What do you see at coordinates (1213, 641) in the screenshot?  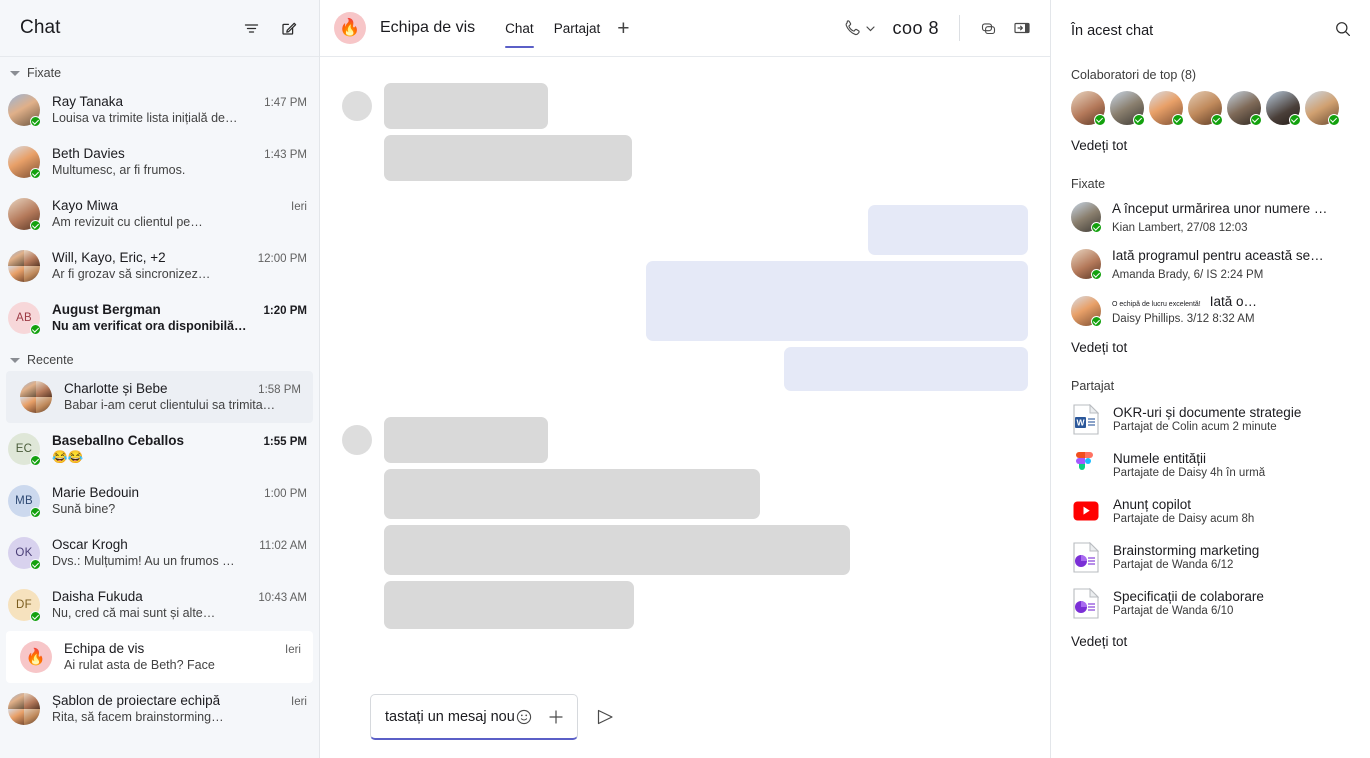 I see `see-all-shared: Vedeți tot` at bounding box center [1213, 641].